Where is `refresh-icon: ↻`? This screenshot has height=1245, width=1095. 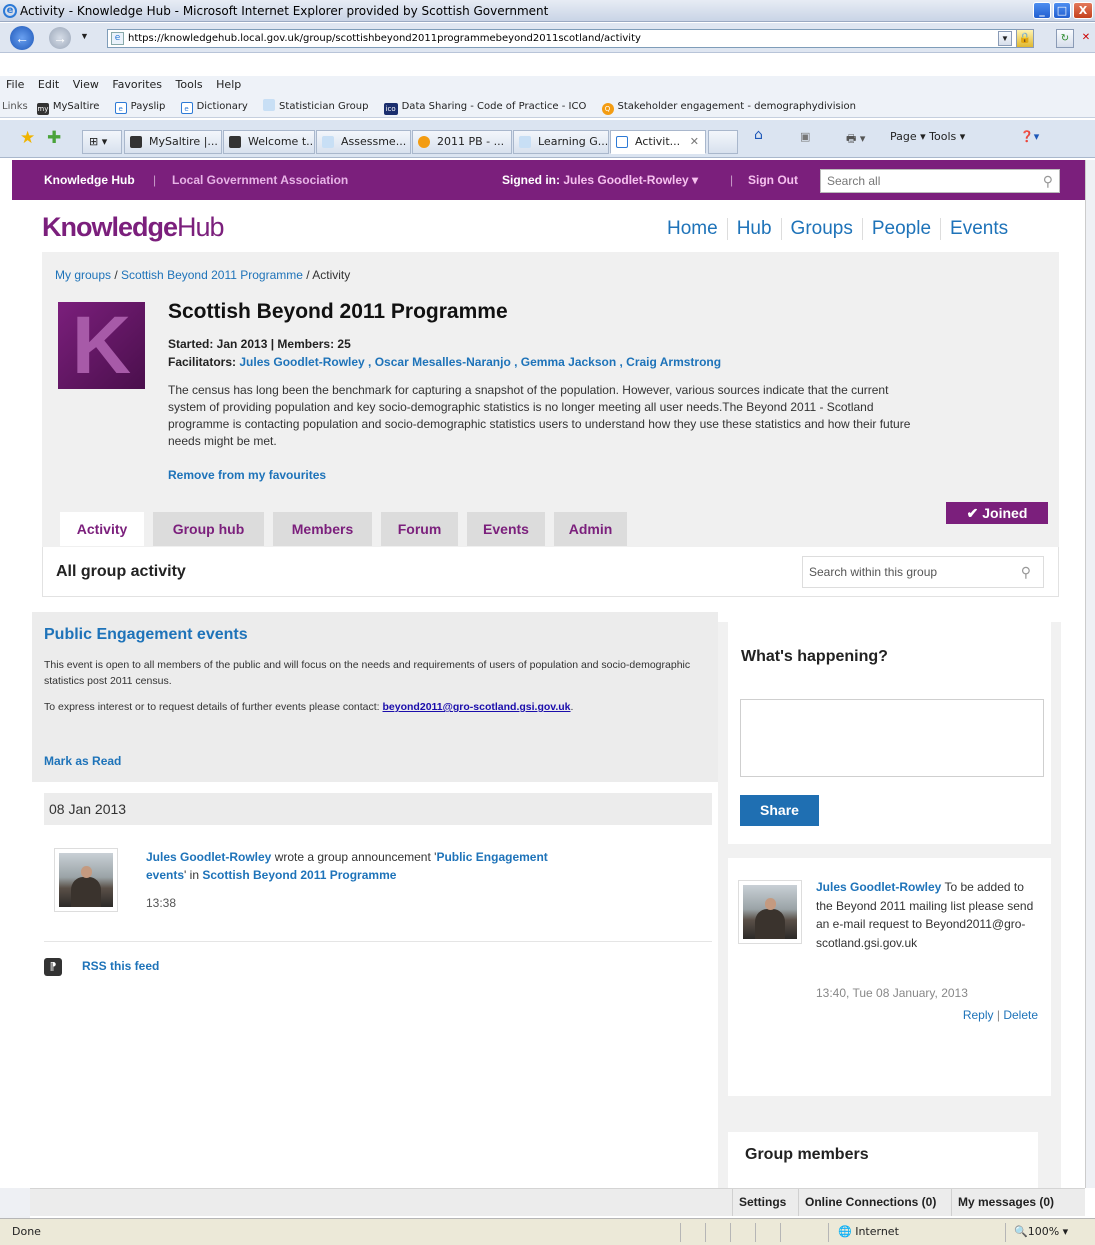
refresh-icon: ↻ is located at coordinates (1065, 38).